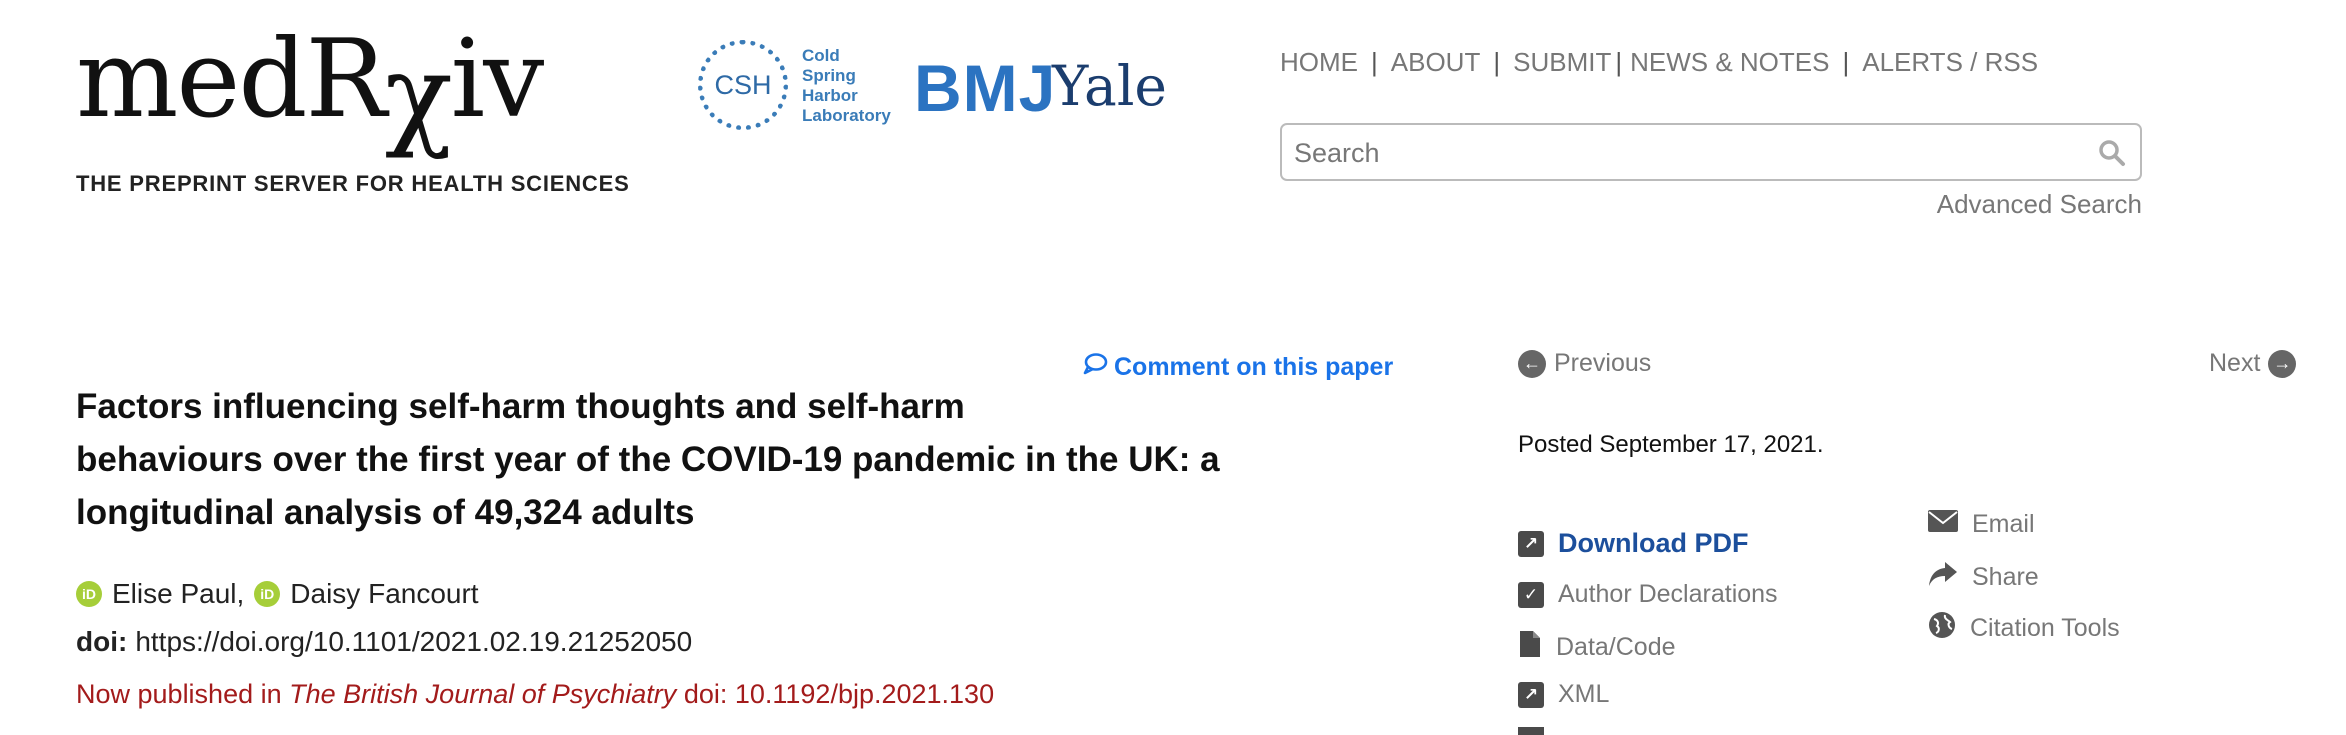  What do you see at coordinates (2282, 363) in the screenshot?
I see `arrow-right-icon: →` at bounding box center [2282, 363].